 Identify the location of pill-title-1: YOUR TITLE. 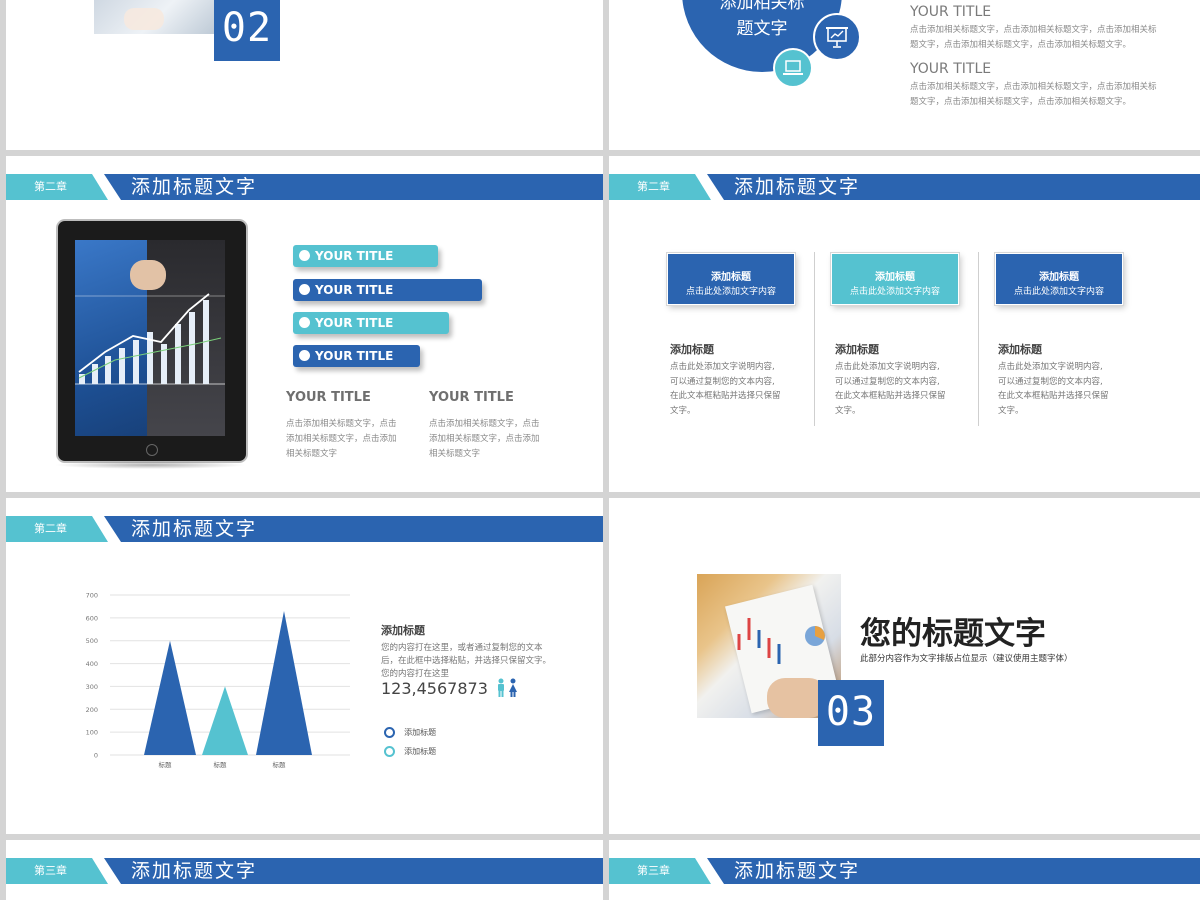
(365, 256).